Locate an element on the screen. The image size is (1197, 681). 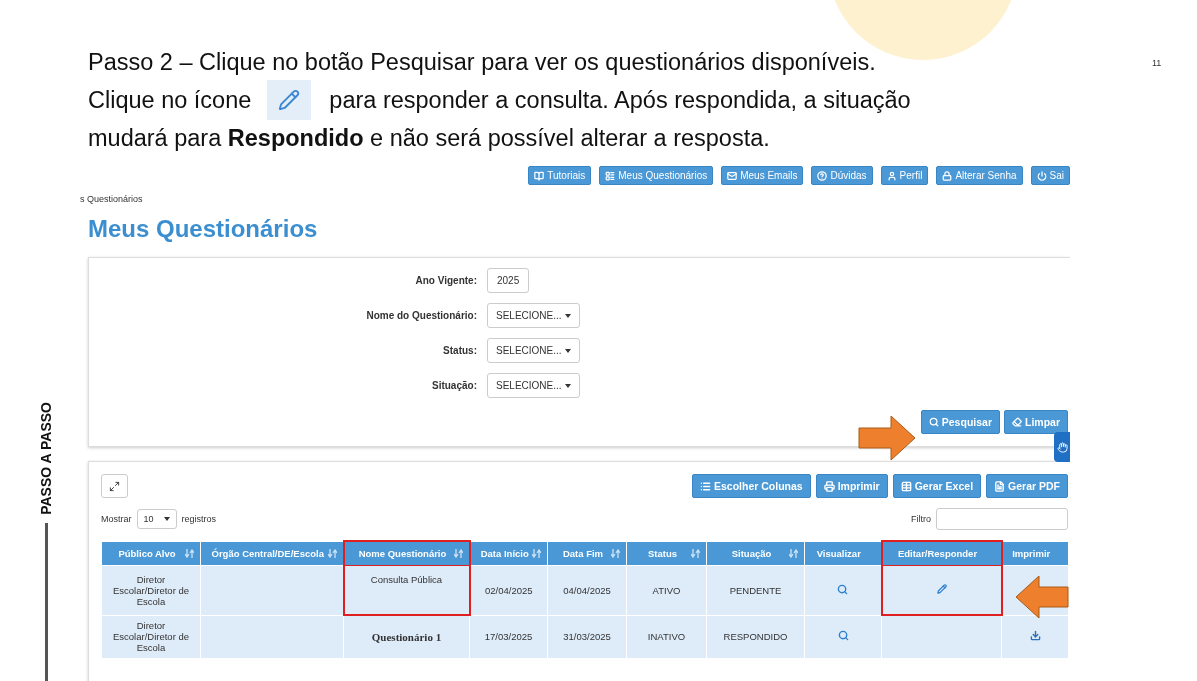
table-cell: Consulta Pública is located at coordinates (406, 579).